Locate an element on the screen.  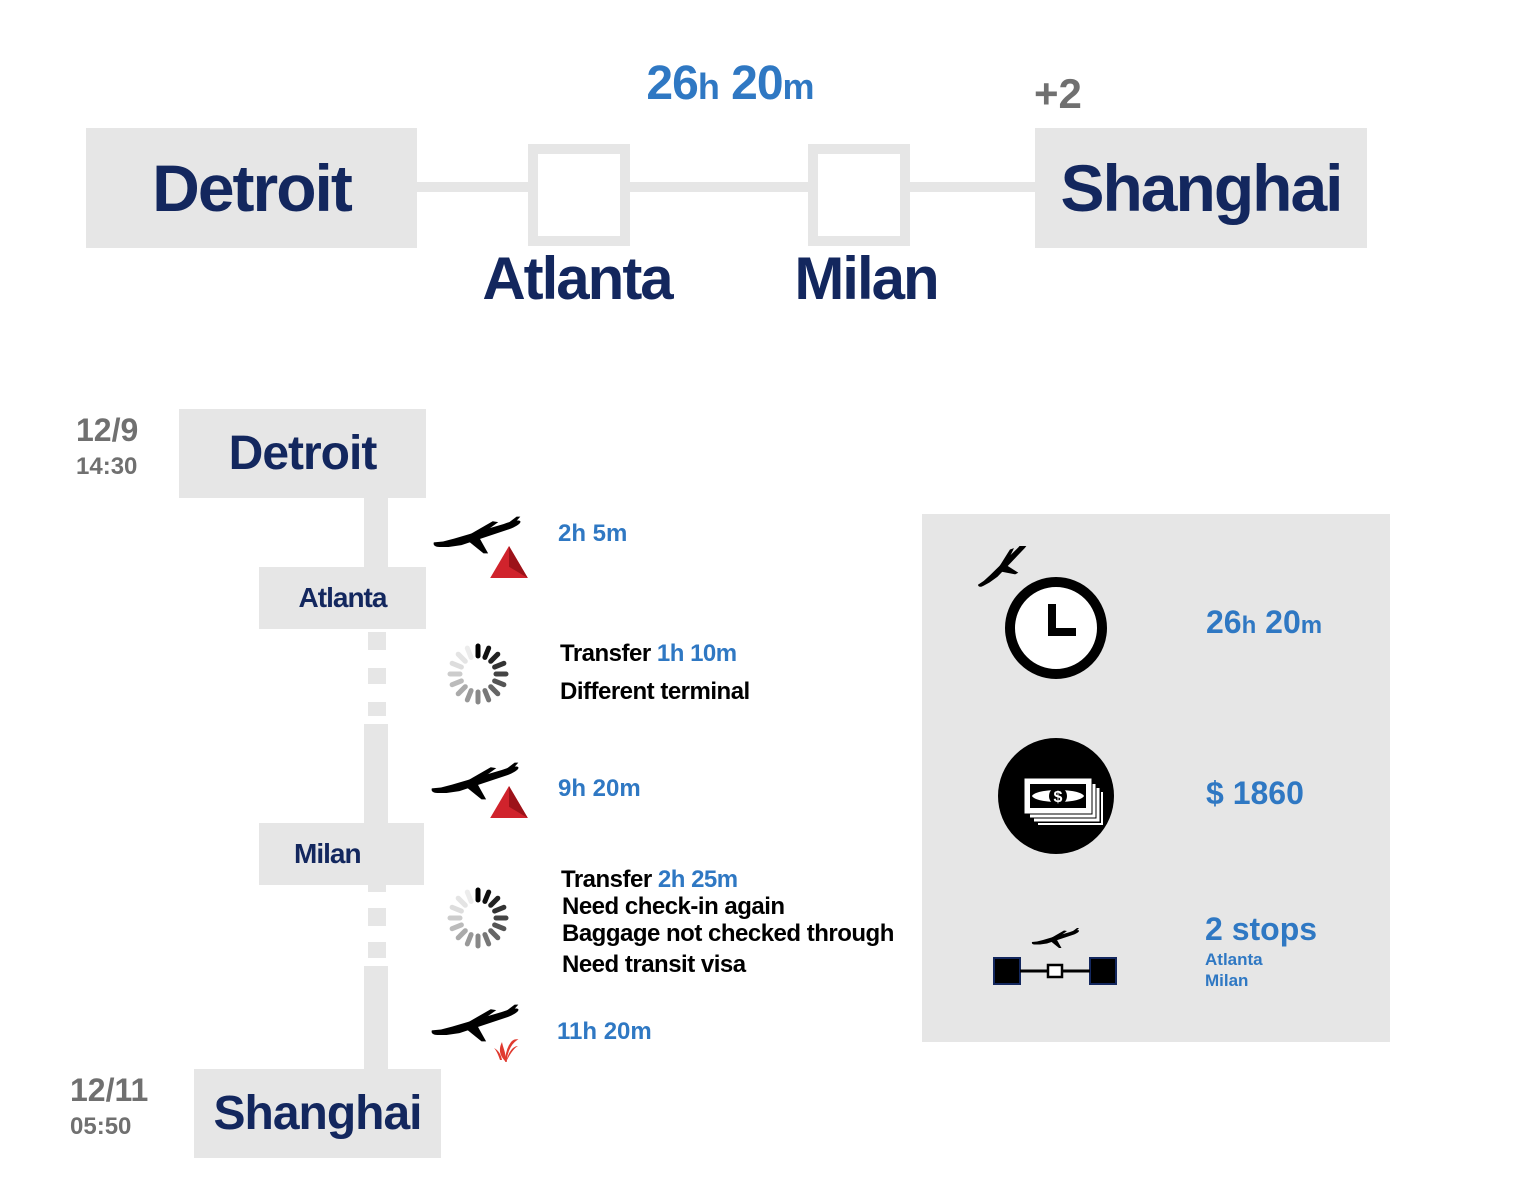
transfer-1-duration: 1h 10m is located at coordinates (696, 653).